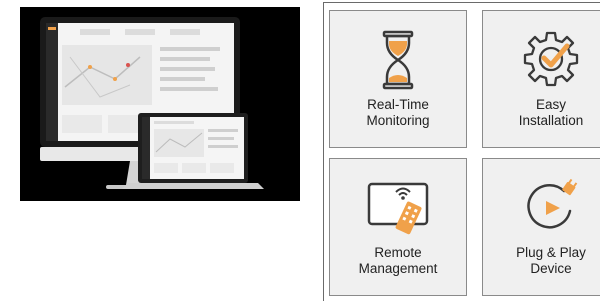 This screenshot has width=600, height=301. I want to click on feature-label: Remote Management, so click(398, 260).